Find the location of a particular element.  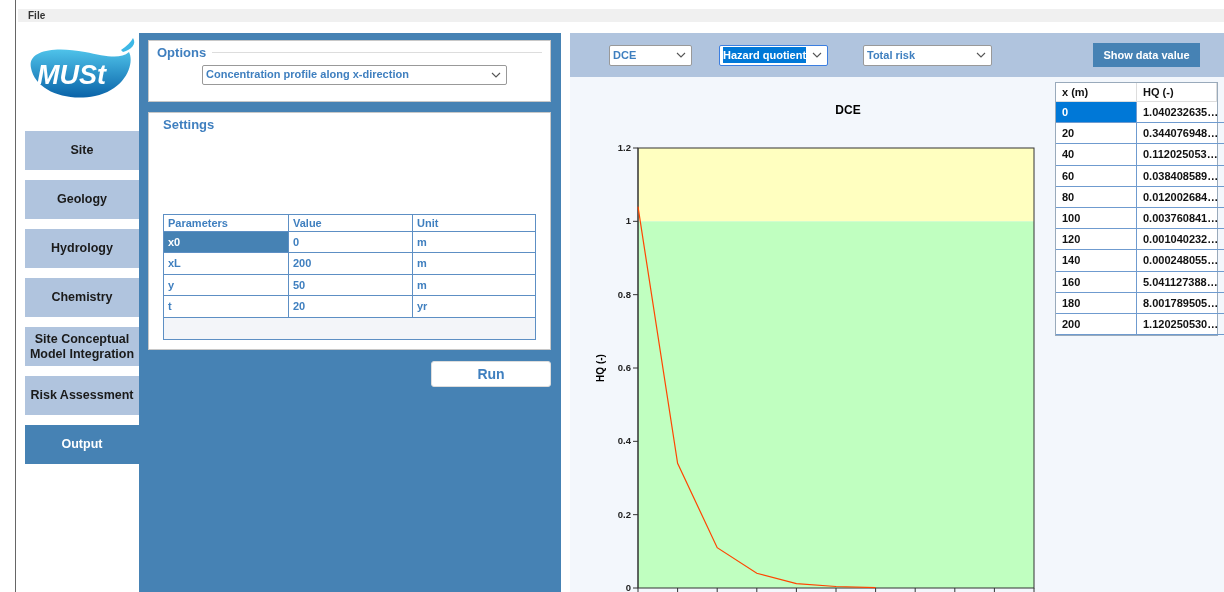

table-cell: x0 is located at coordinates (226, 242).